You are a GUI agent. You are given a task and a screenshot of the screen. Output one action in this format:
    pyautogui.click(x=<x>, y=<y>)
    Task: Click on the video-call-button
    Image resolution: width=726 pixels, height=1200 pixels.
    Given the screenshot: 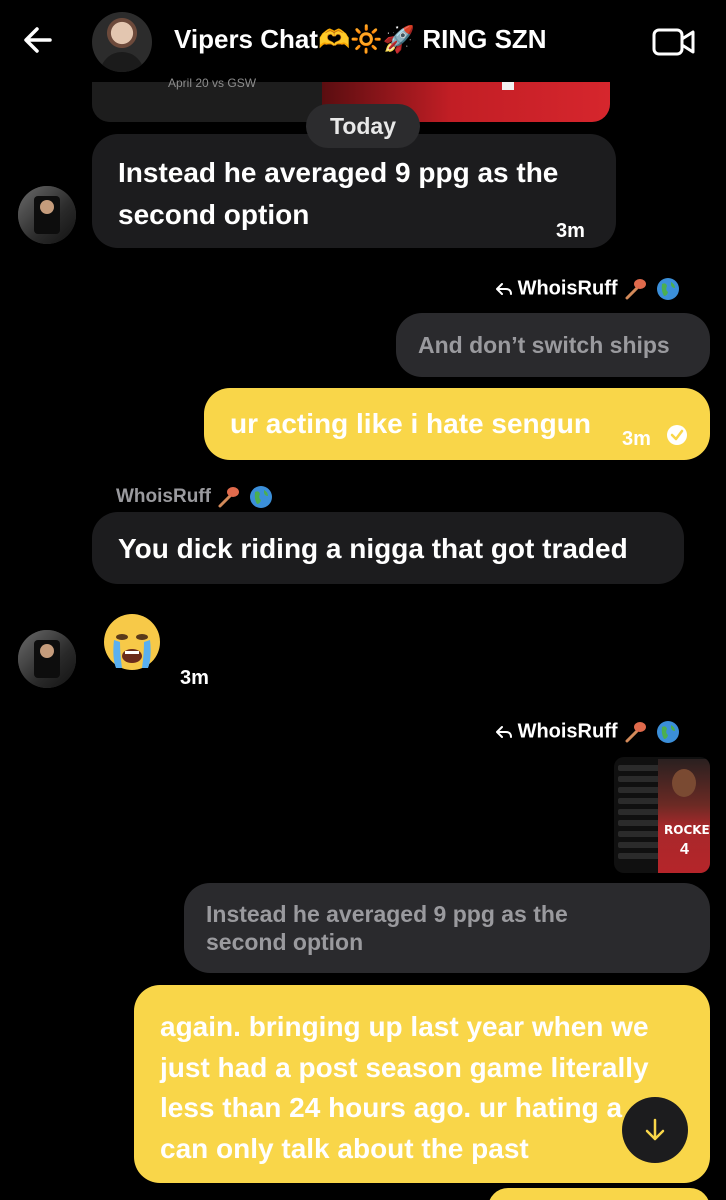 What is the action you would take?
    pyautogui.click(x=674, y=42)
    